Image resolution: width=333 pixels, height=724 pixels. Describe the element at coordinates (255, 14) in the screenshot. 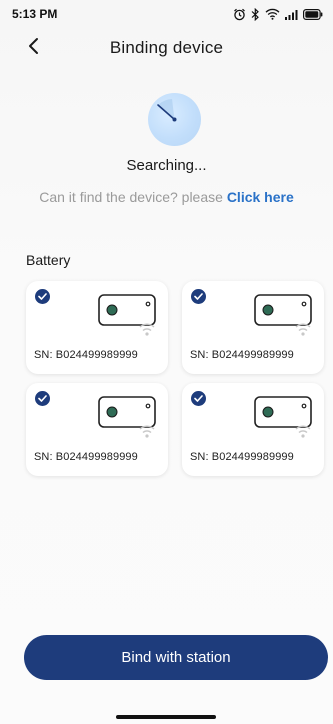

I see `bluetooth-icon` at that location.